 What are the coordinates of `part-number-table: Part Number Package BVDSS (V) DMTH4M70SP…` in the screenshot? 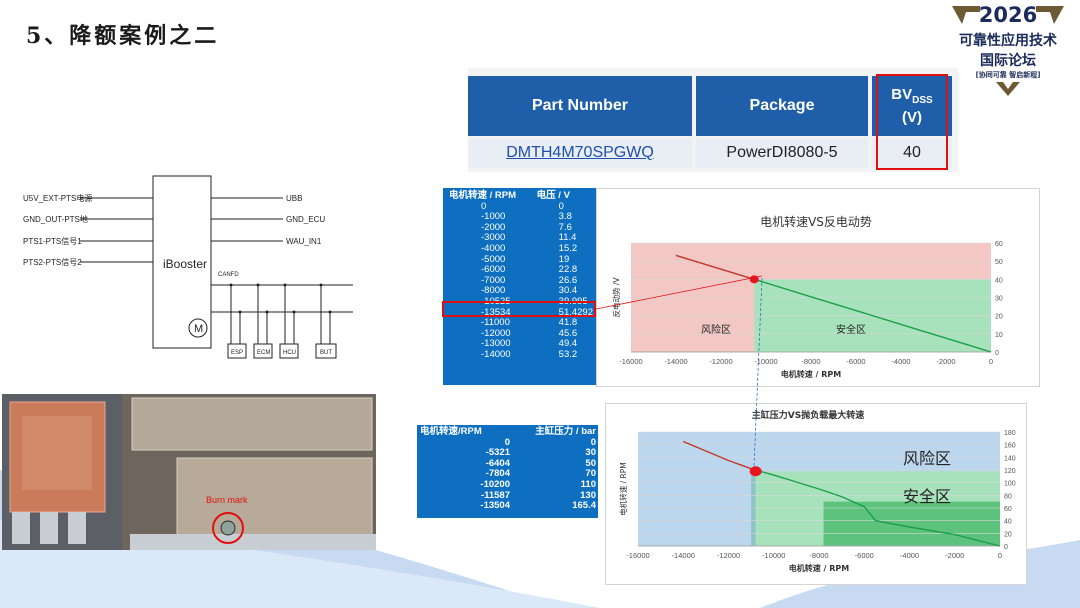 It's located at (713, 120).